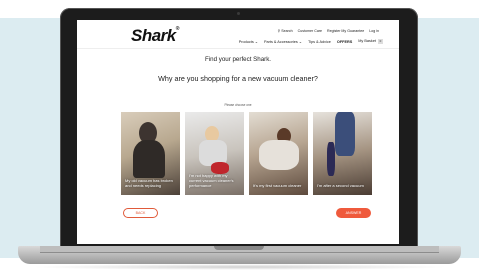 Image resolution: width=479 pixels, height=278 pixels. I want to click on register-guarantee-link: Register My Guarantee, so click(345, 31).